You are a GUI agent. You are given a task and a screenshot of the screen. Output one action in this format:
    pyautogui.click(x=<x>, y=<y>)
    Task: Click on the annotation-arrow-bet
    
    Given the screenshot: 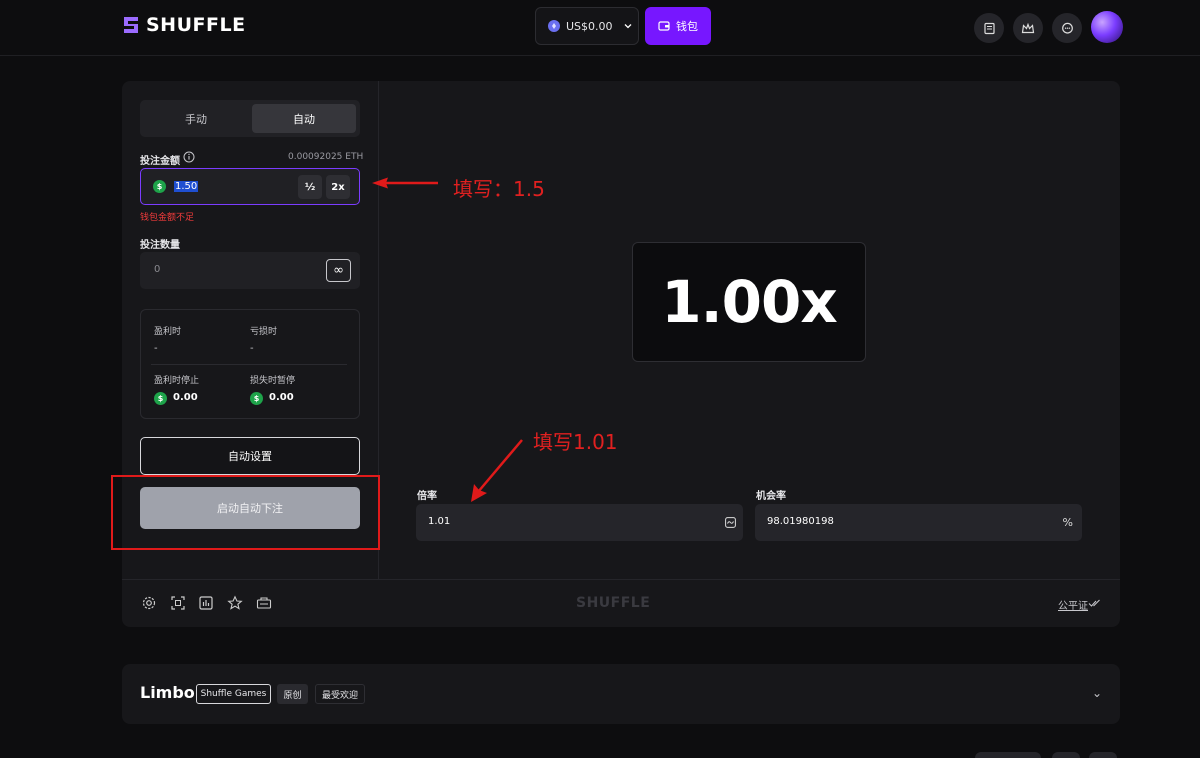 What is the action you would take?
    pyautogui.click(x=405, y=183)
    